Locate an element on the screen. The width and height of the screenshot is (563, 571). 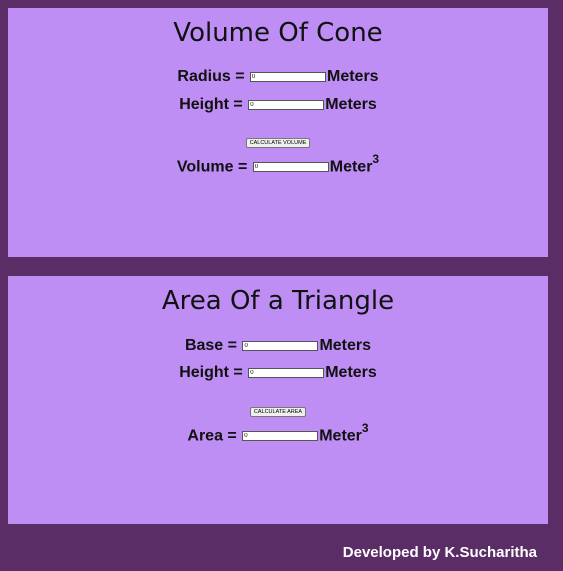
calculate-volume-button: CALCULATE VOLUME is located at coordinates (278, 143).